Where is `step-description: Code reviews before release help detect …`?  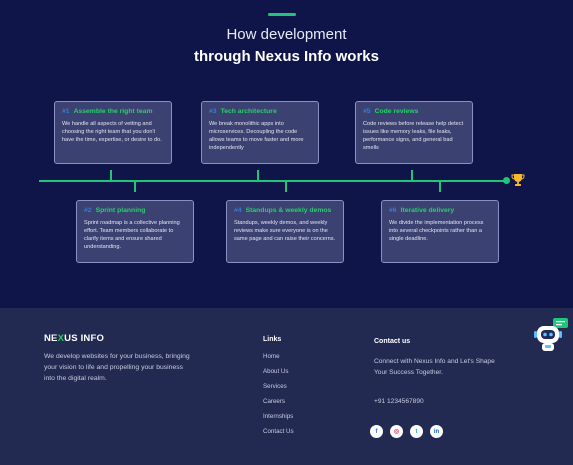
step-description: Code reviews before release help detect … is located at coordinates (413, 136).